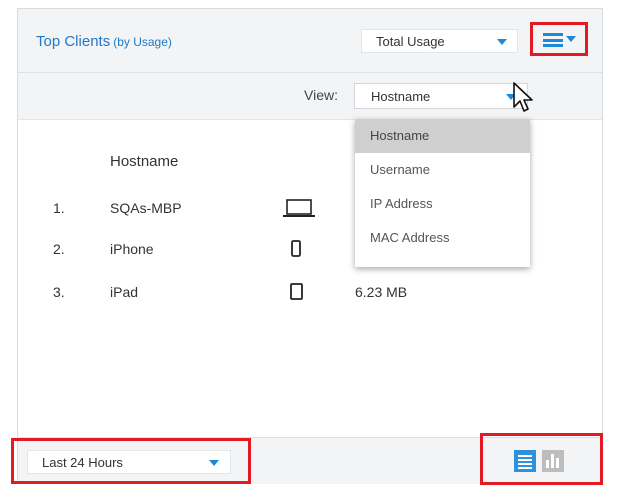 This screenshot has width=617, height=497. What do you see at coordinates (553, 40) in the screenshot?
I see `hamburger-menu-icon` at bounding box center [553, 40].